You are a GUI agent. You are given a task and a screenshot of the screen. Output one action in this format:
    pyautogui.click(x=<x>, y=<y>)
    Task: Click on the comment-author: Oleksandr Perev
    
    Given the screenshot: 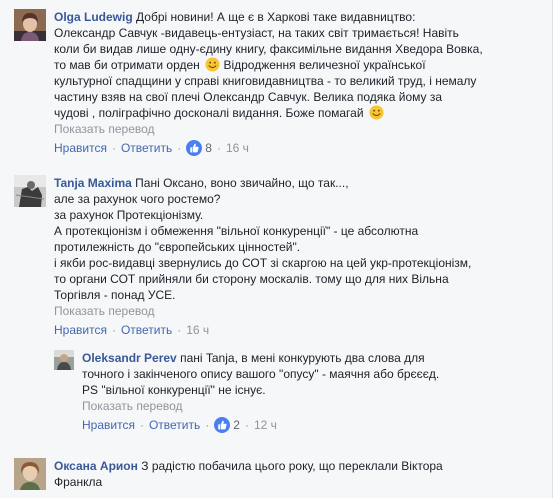 What is the action you would take?
    pyautogui.click(x=129, y=358)
    